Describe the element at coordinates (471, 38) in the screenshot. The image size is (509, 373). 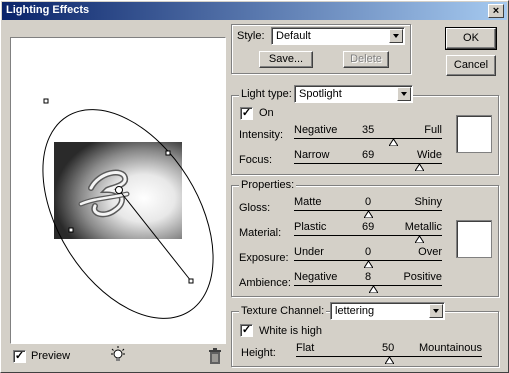
I see `ok-button: OK` at that location.